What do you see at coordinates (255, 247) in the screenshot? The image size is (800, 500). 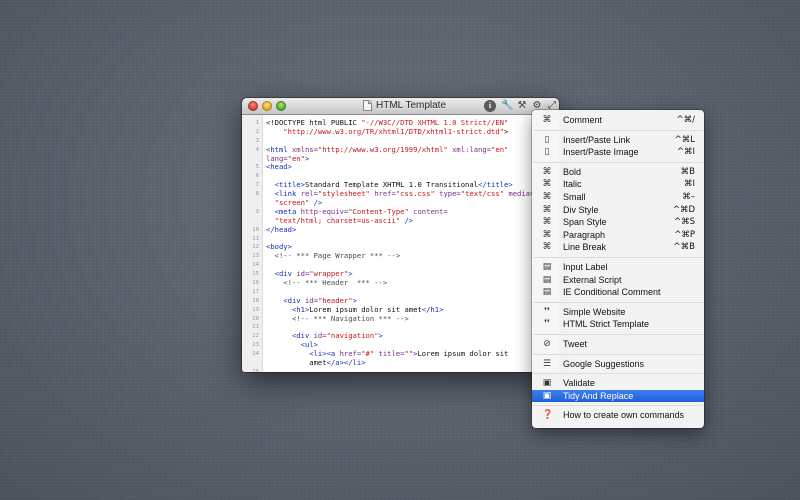 I see `line-number: 12` at bounding box center [255, 247].